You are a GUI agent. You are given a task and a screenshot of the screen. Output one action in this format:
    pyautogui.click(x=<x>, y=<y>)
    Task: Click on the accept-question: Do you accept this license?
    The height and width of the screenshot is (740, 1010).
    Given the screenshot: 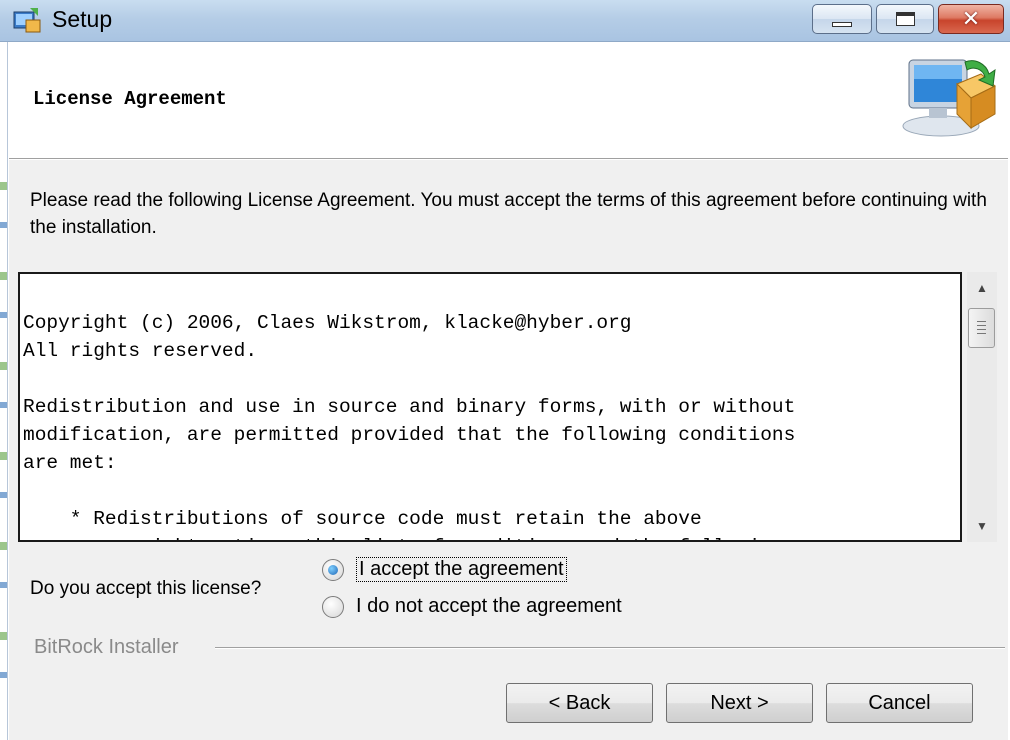 What is the action you would take?
    pyautogui.click(x=146, y=588)
    